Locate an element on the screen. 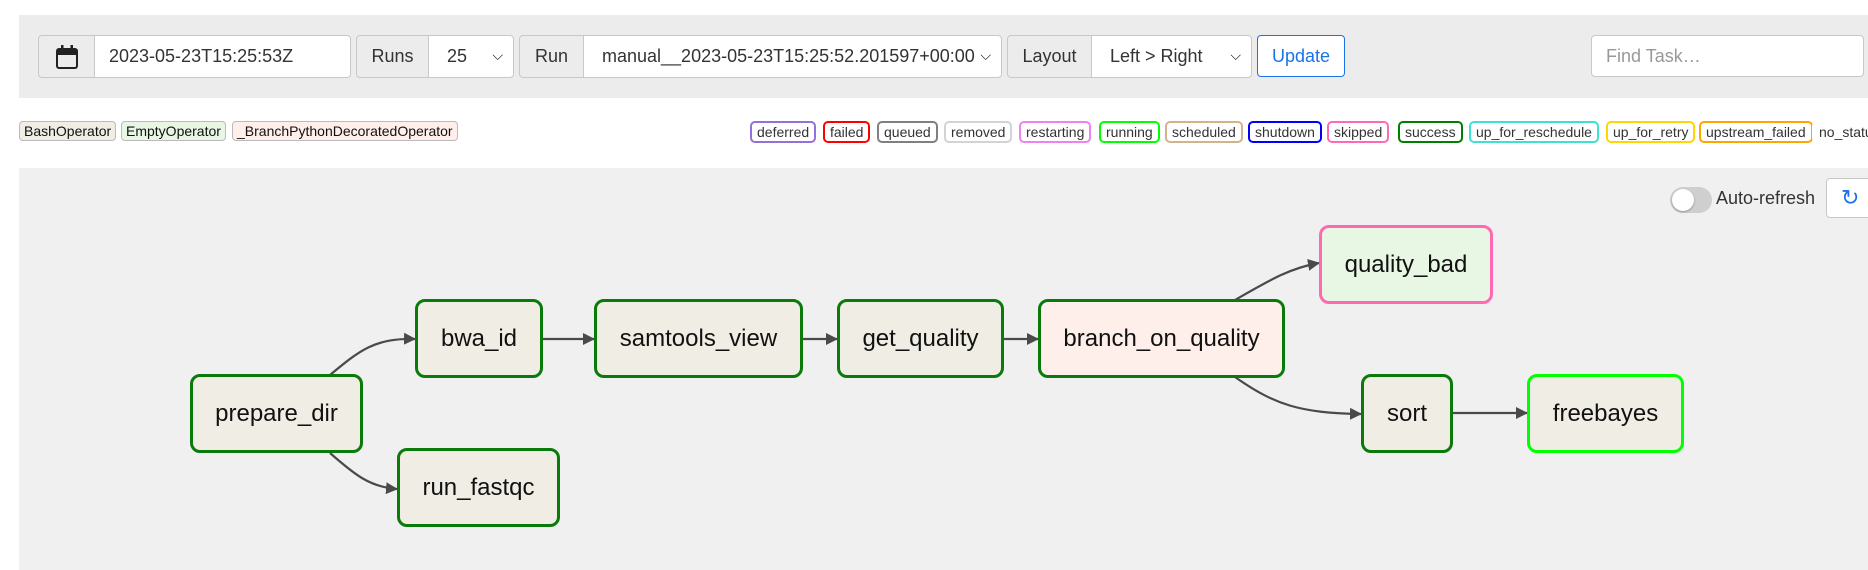 The width and height of the screenshot is (1868, 570). legend-state-removed: removed is located at coordinates (978, 132).